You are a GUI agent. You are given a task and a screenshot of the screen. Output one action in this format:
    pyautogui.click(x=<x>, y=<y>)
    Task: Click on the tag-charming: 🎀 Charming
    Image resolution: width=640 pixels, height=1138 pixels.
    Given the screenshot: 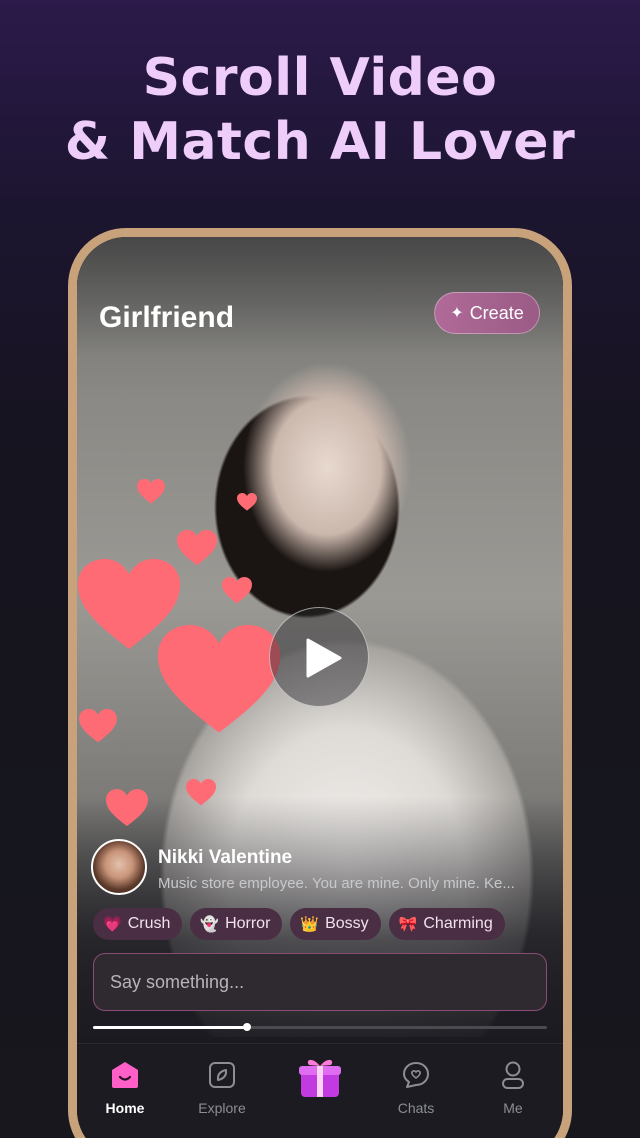 What is the action you would take?
    pyautogui.click(x=446, y=924)
    